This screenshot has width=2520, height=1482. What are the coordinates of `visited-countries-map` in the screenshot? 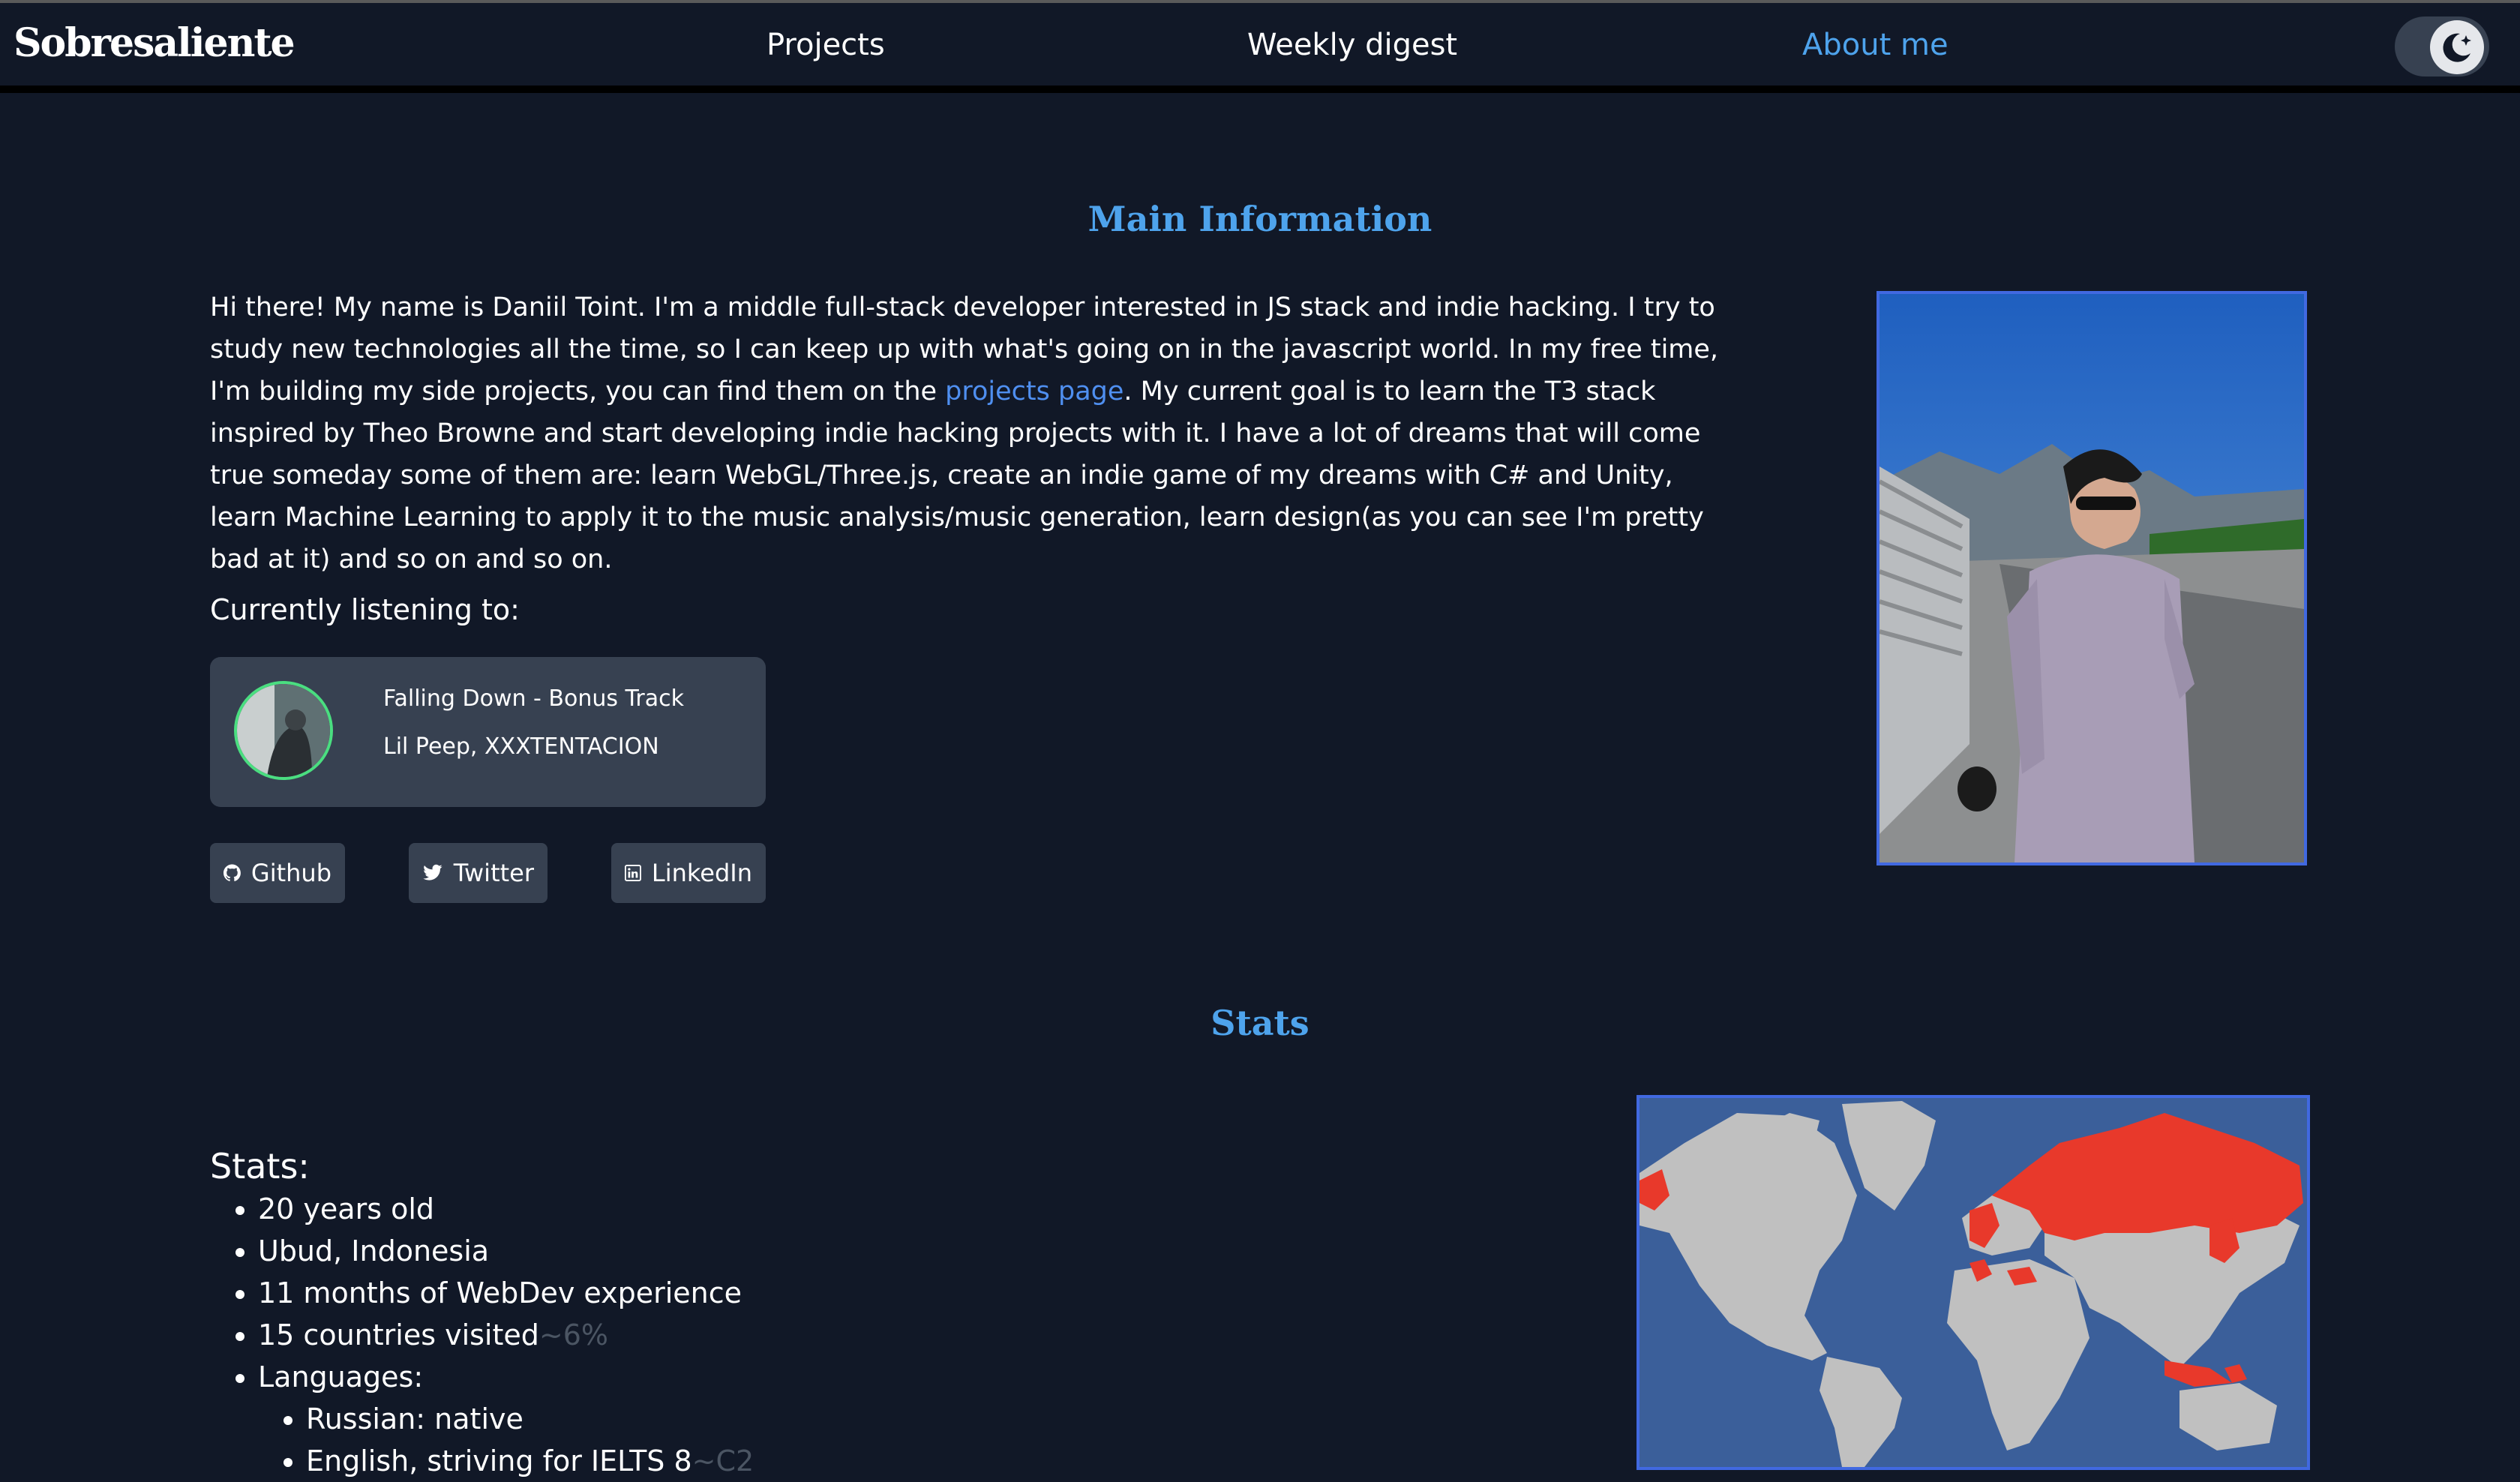 It's located at (1973, 1282).